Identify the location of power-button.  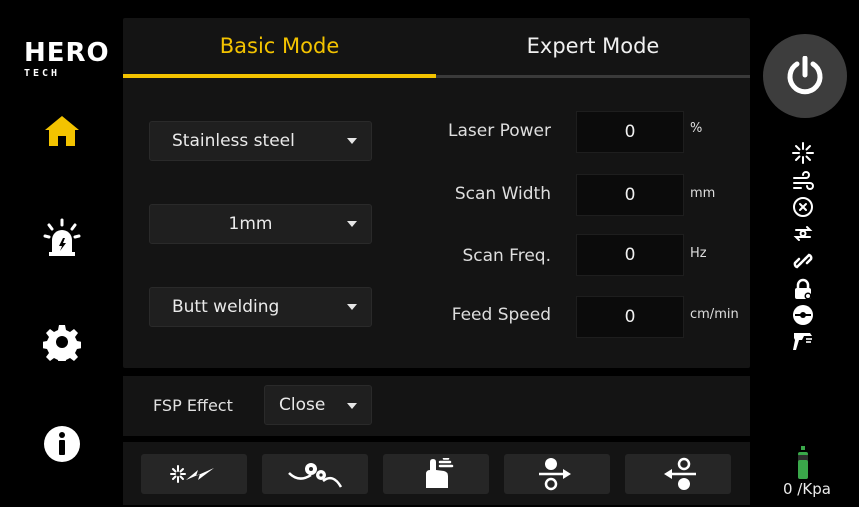
(805, 76).